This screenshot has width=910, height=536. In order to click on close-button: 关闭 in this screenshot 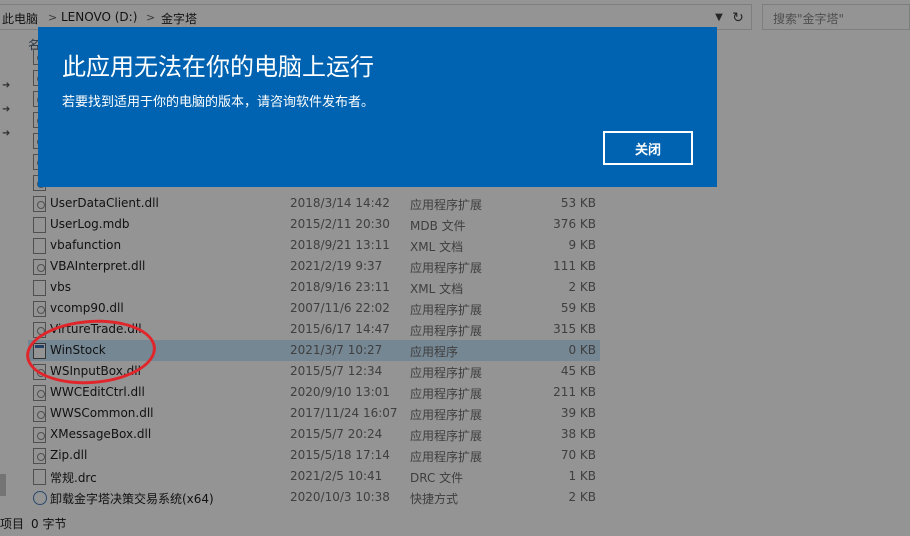, I will do `click(648, 148)`.